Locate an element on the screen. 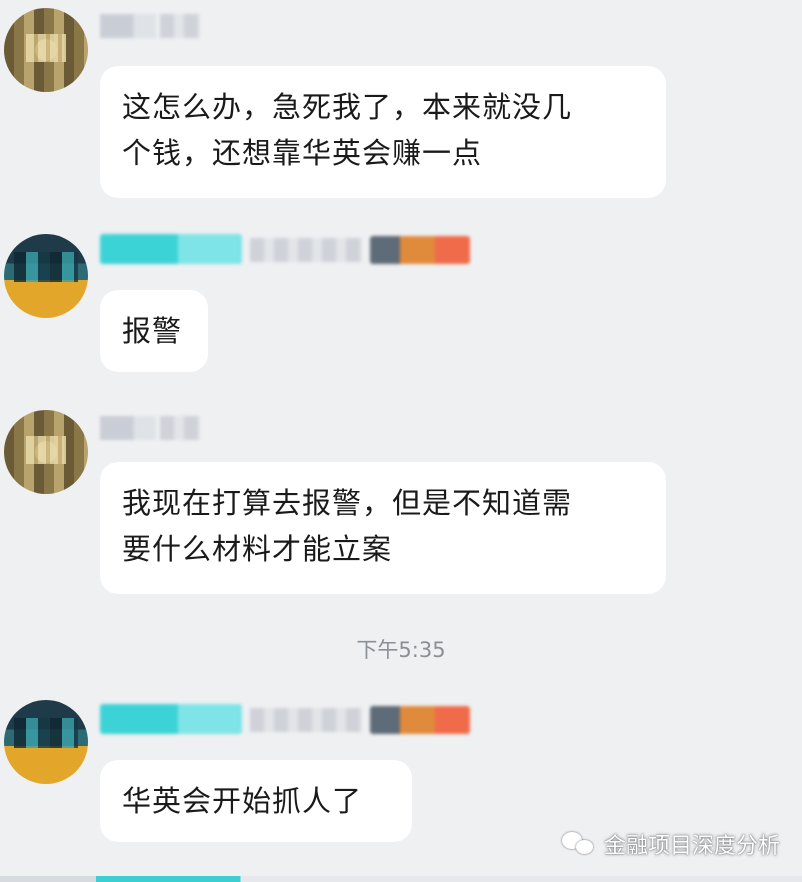  message-text: 个钱，还想靠华英会赚一点 is located at coordinates (302, 153).